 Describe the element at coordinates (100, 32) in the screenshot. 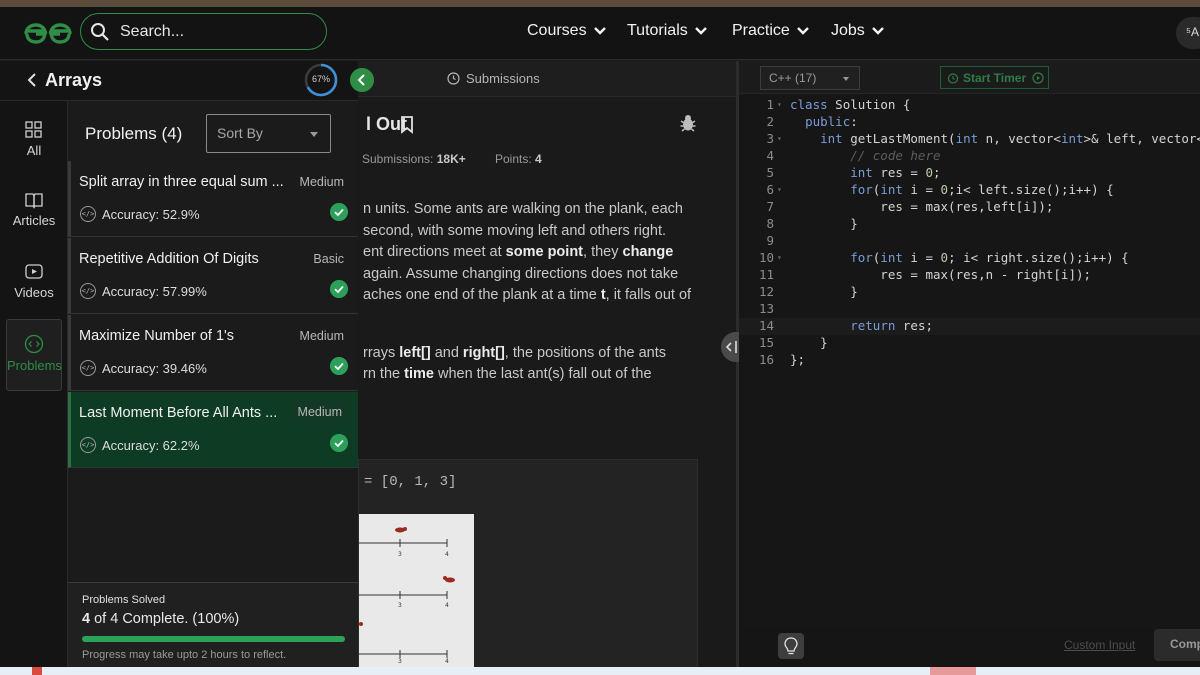

I see `search-icon` at that location.